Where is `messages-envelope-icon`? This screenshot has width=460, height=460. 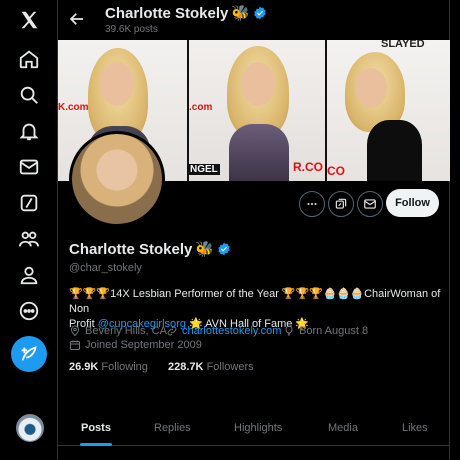 messages-envelope-icon is located at coordinates (29, 167).